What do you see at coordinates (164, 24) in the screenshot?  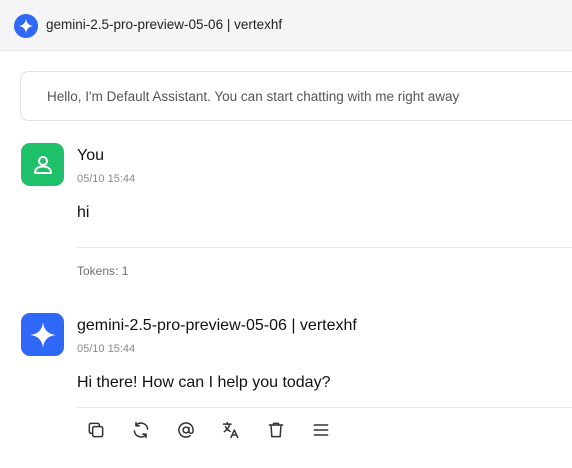 I see `model-title: gemini-2.5-pro-preview-05-06 | vertexhf` at bounding box center [164, 24].